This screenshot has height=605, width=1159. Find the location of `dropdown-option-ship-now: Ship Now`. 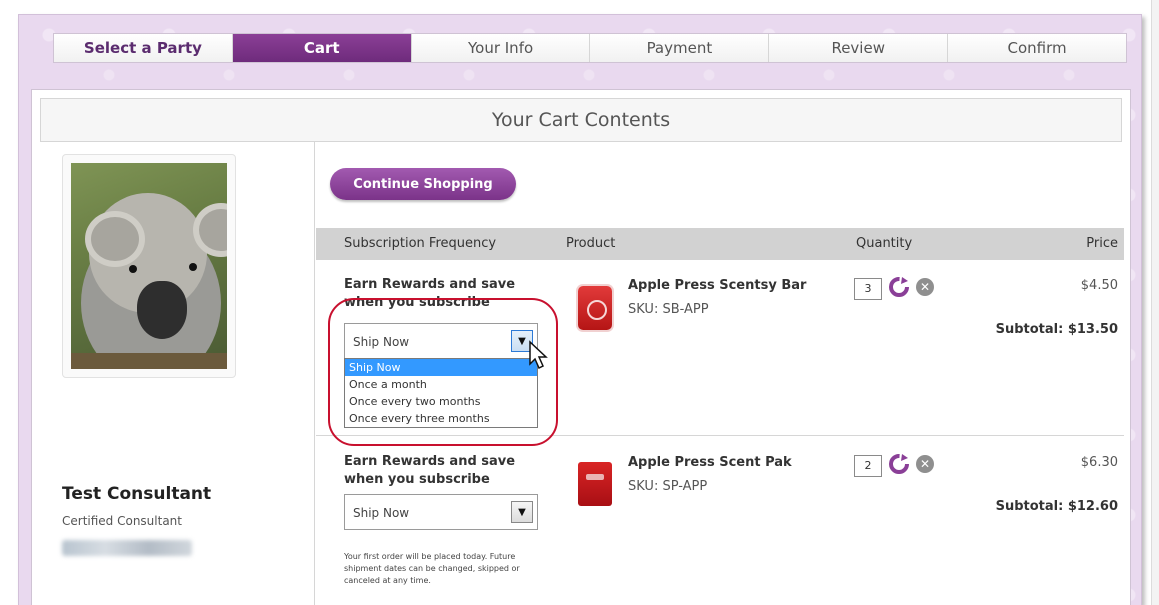

dropdown-option-ship-now: Ship Now is located at coordinates (441, 367).